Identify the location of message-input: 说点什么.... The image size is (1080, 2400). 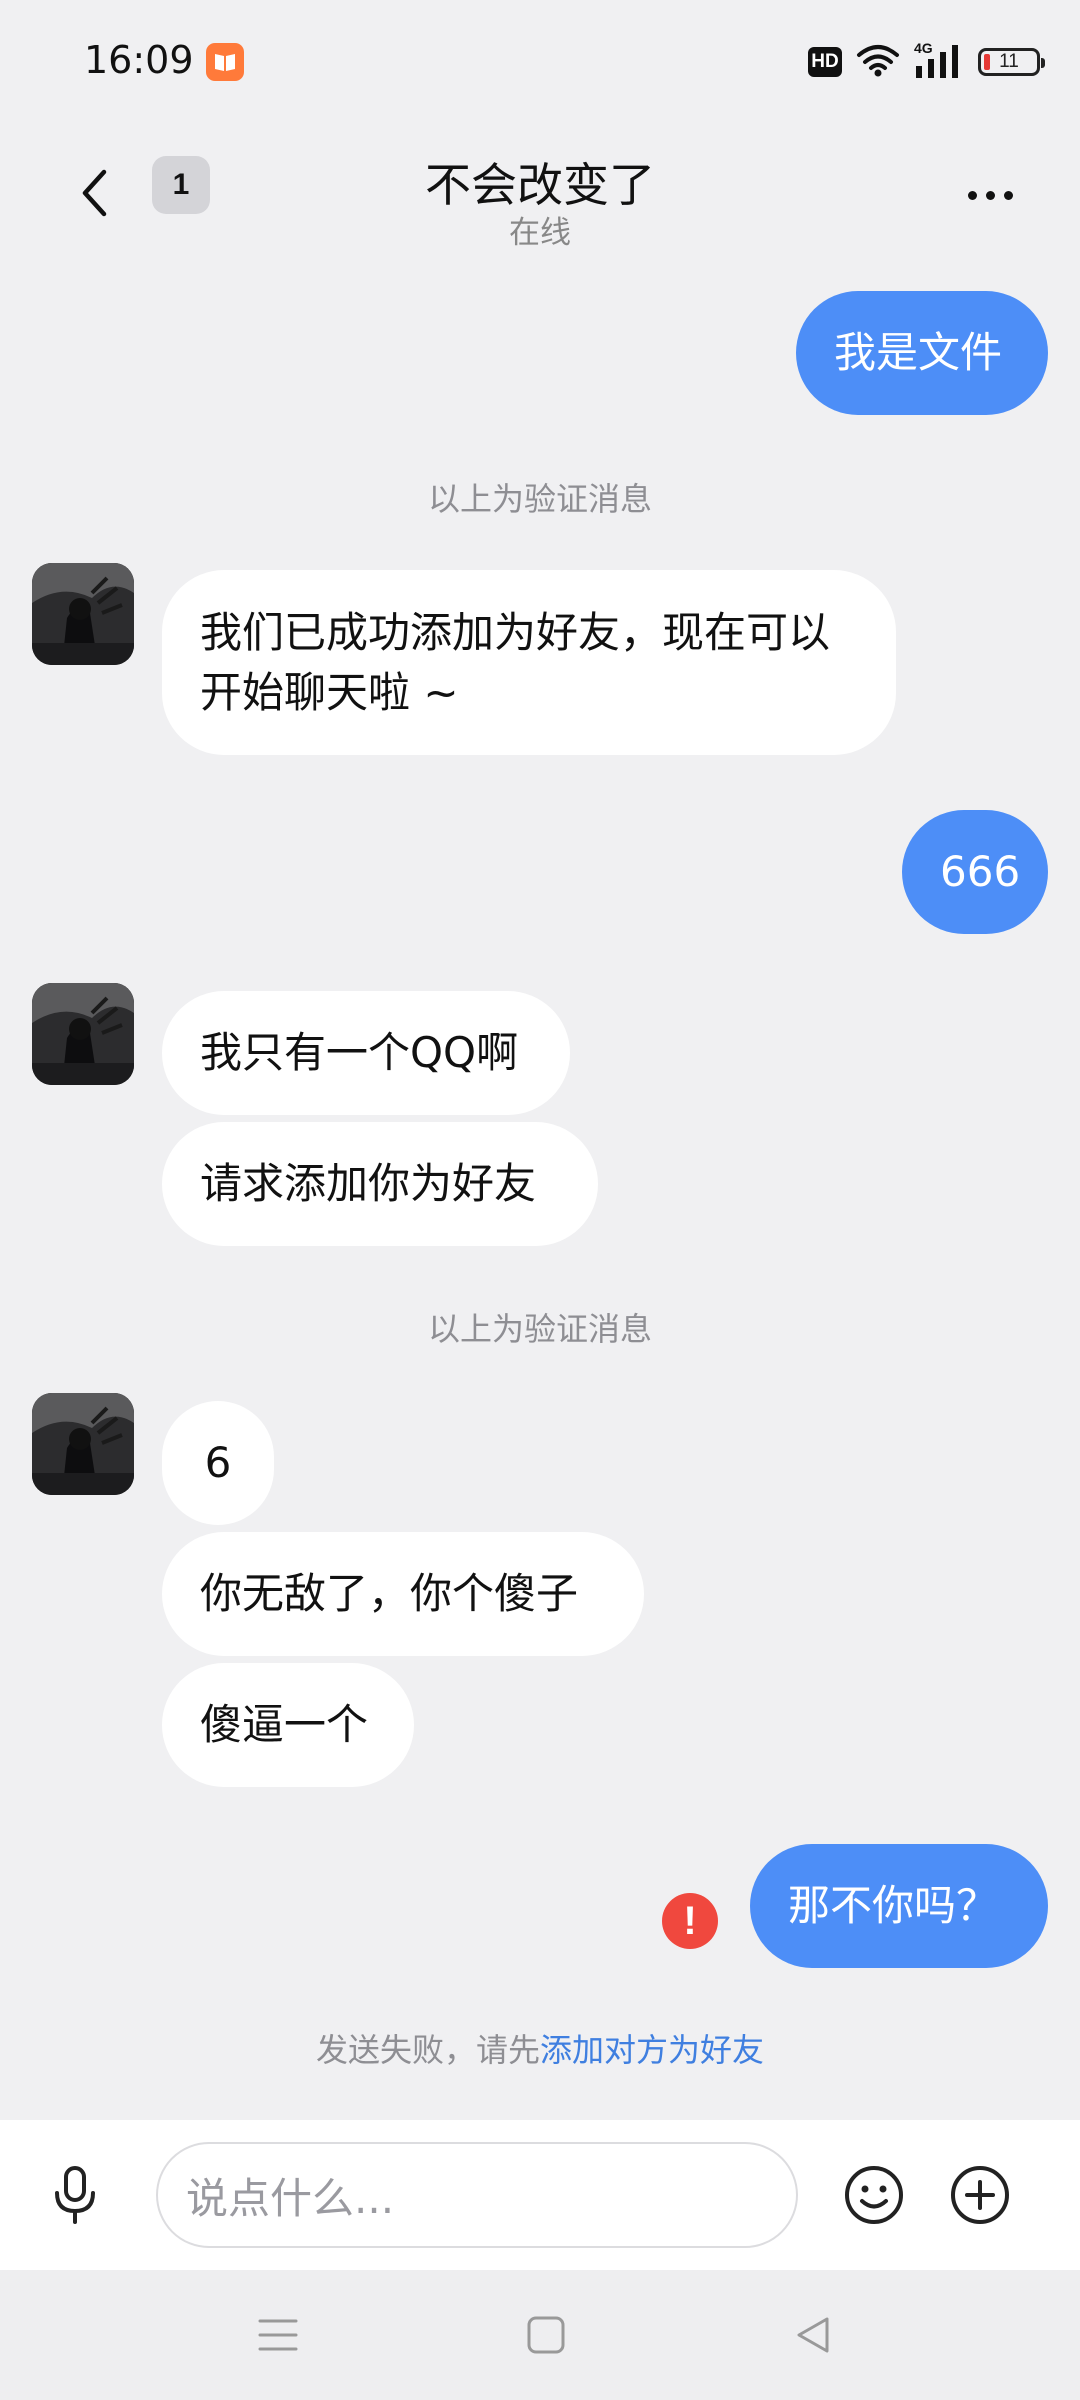
(477, 2195).